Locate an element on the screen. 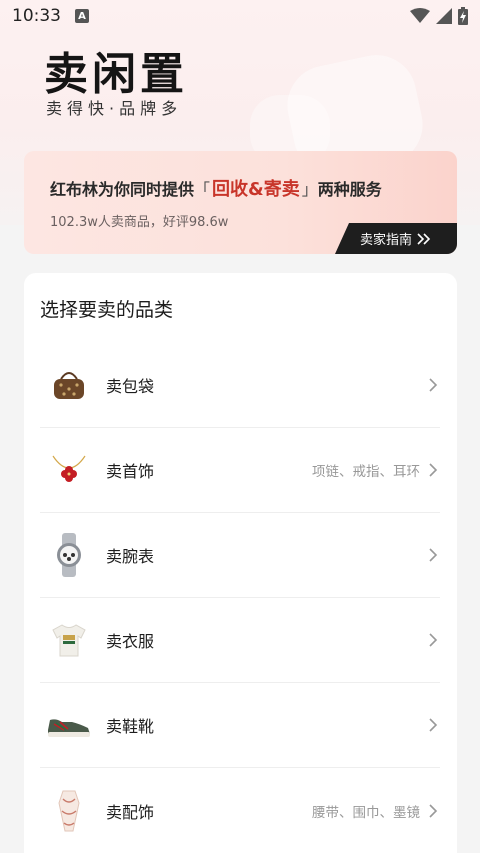 This screenshot has height=853, width=480. category-label: 卖腕表 is located at coordinates (130, 556).